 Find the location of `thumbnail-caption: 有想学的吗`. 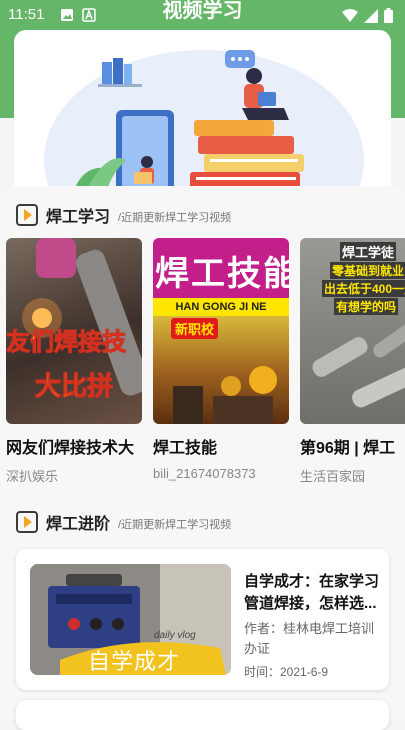

thumbnail-caption: 有想学的吗 is located at coordinates (366, 306).